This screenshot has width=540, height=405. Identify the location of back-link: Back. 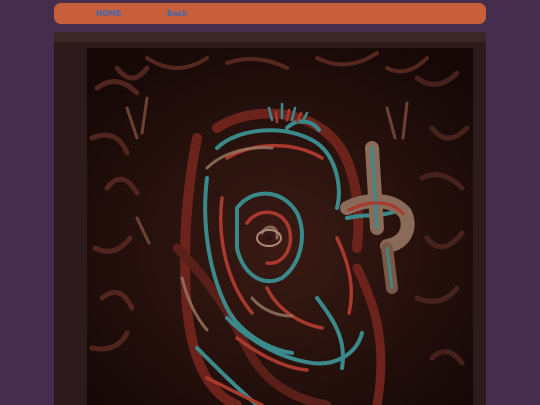
(177, 13).